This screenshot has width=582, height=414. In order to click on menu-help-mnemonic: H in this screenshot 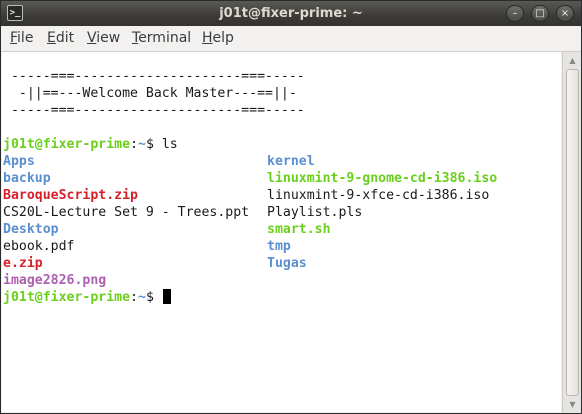, I will do `click(207, 38)`.